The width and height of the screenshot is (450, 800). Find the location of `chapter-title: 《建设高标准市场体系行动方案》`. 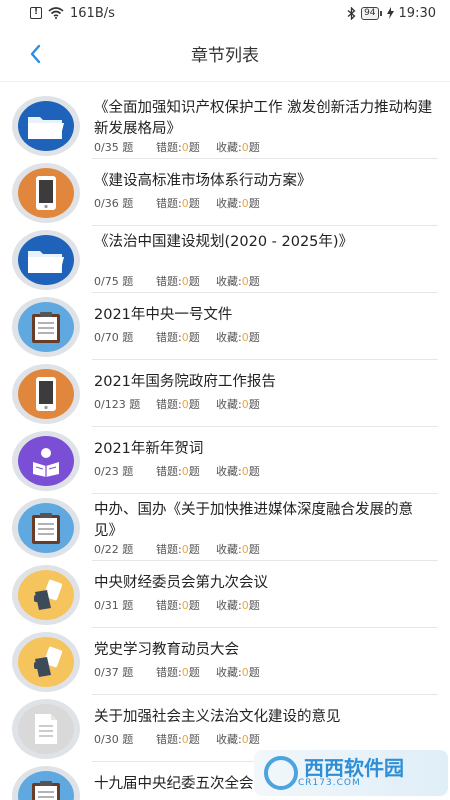

chapter-title: 《建设高标准市场体系行动方案》 is located at coordinates (203, 181).